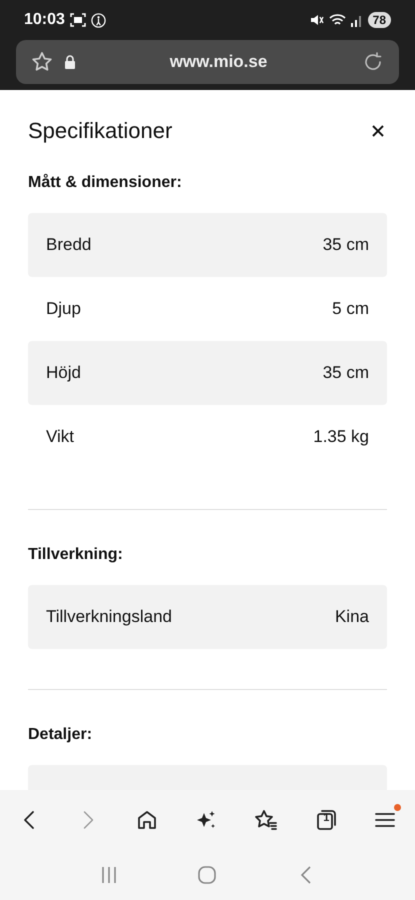 This screenshot has height=900, width=415. What do you see at coordinates (341, 437) in the screenshot?
I see `spec-value: 1.35 kg` at bounding box center [341, 437].